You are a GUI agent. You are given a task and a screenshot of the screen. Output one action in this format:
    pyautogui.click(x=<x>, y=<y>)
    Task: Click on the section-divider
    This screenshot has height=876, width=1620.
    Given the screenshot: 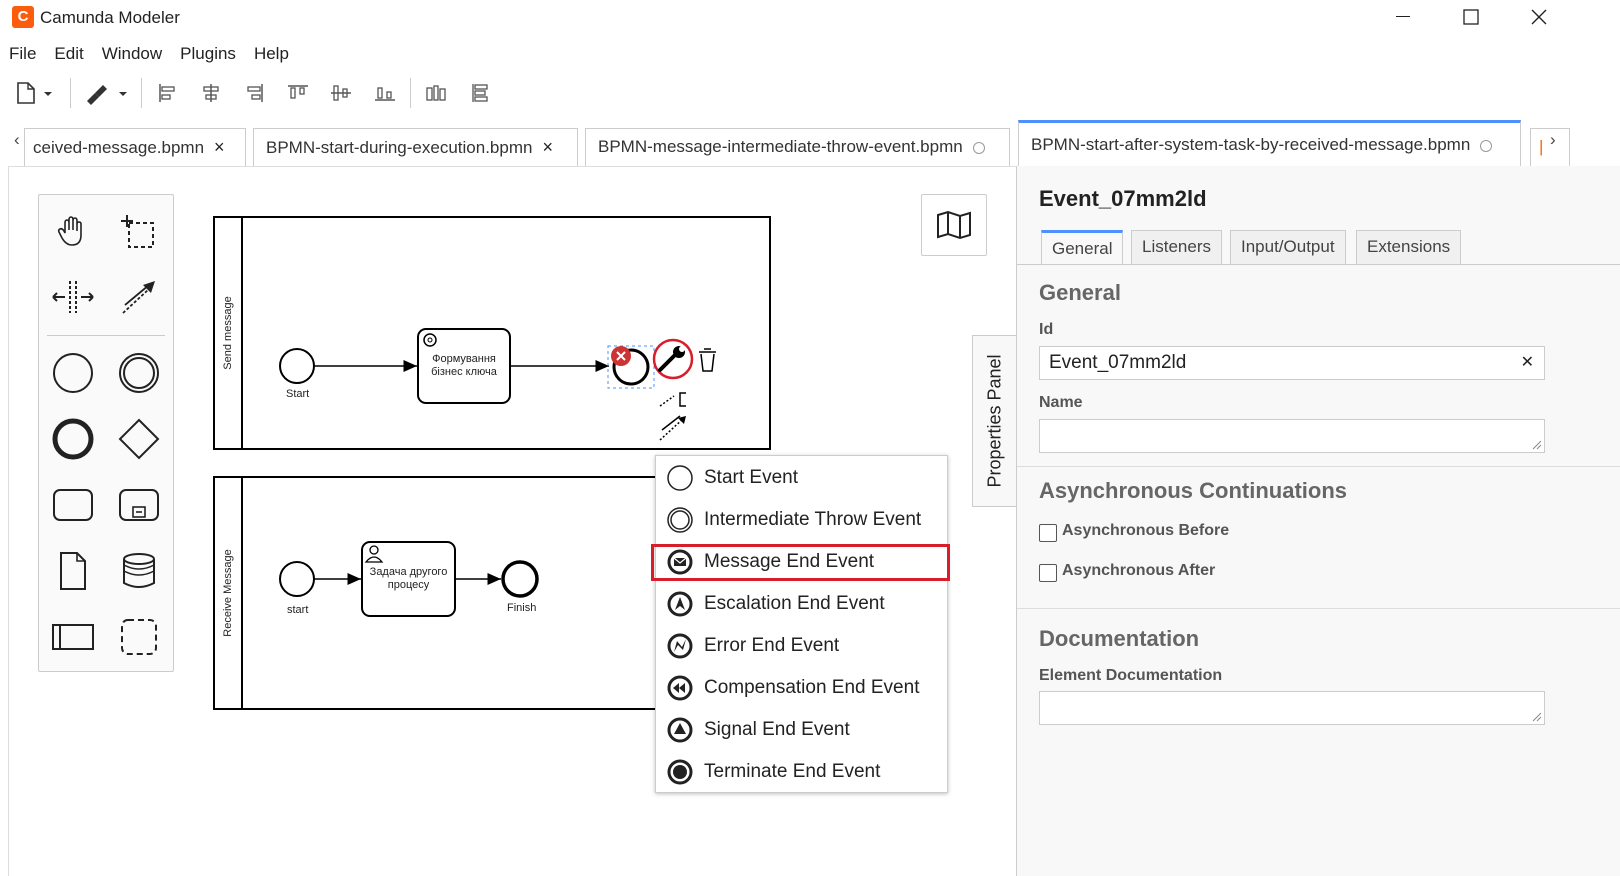 What is the action you would take?
    pyautogui.click(x=1318, y=466)
    